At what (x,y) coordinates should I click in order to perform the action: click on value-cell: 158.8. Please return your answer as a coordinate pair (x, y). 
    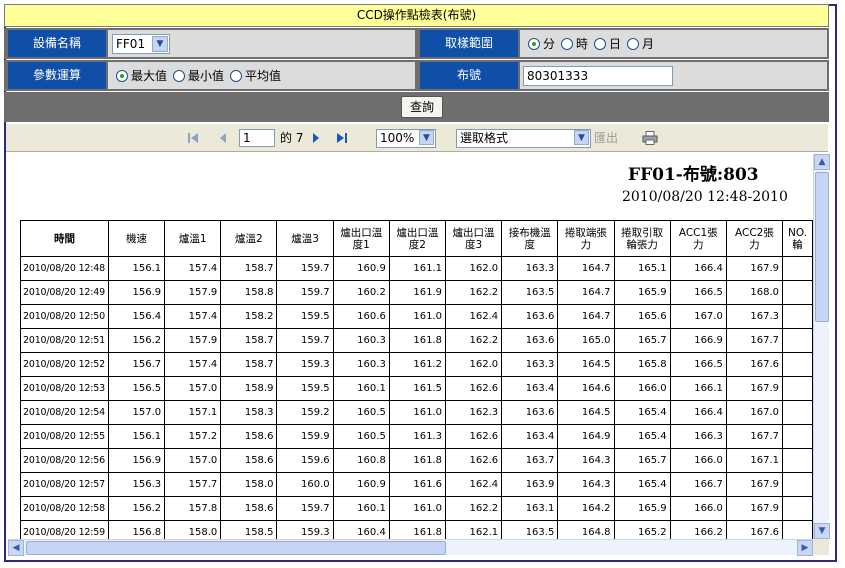
    Looking at the image, I should click on (249, 292).